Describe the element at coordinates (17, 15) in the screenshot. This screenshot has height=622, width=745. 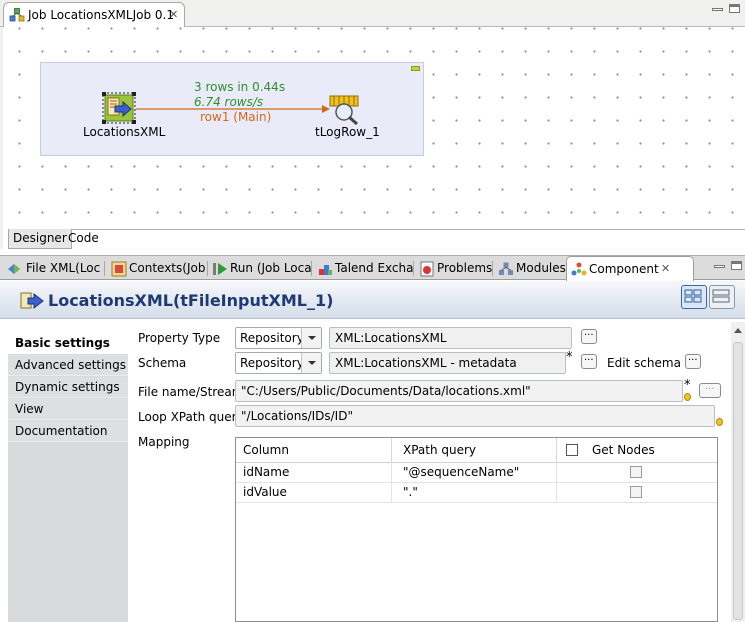
I see `job-icon` at that location.